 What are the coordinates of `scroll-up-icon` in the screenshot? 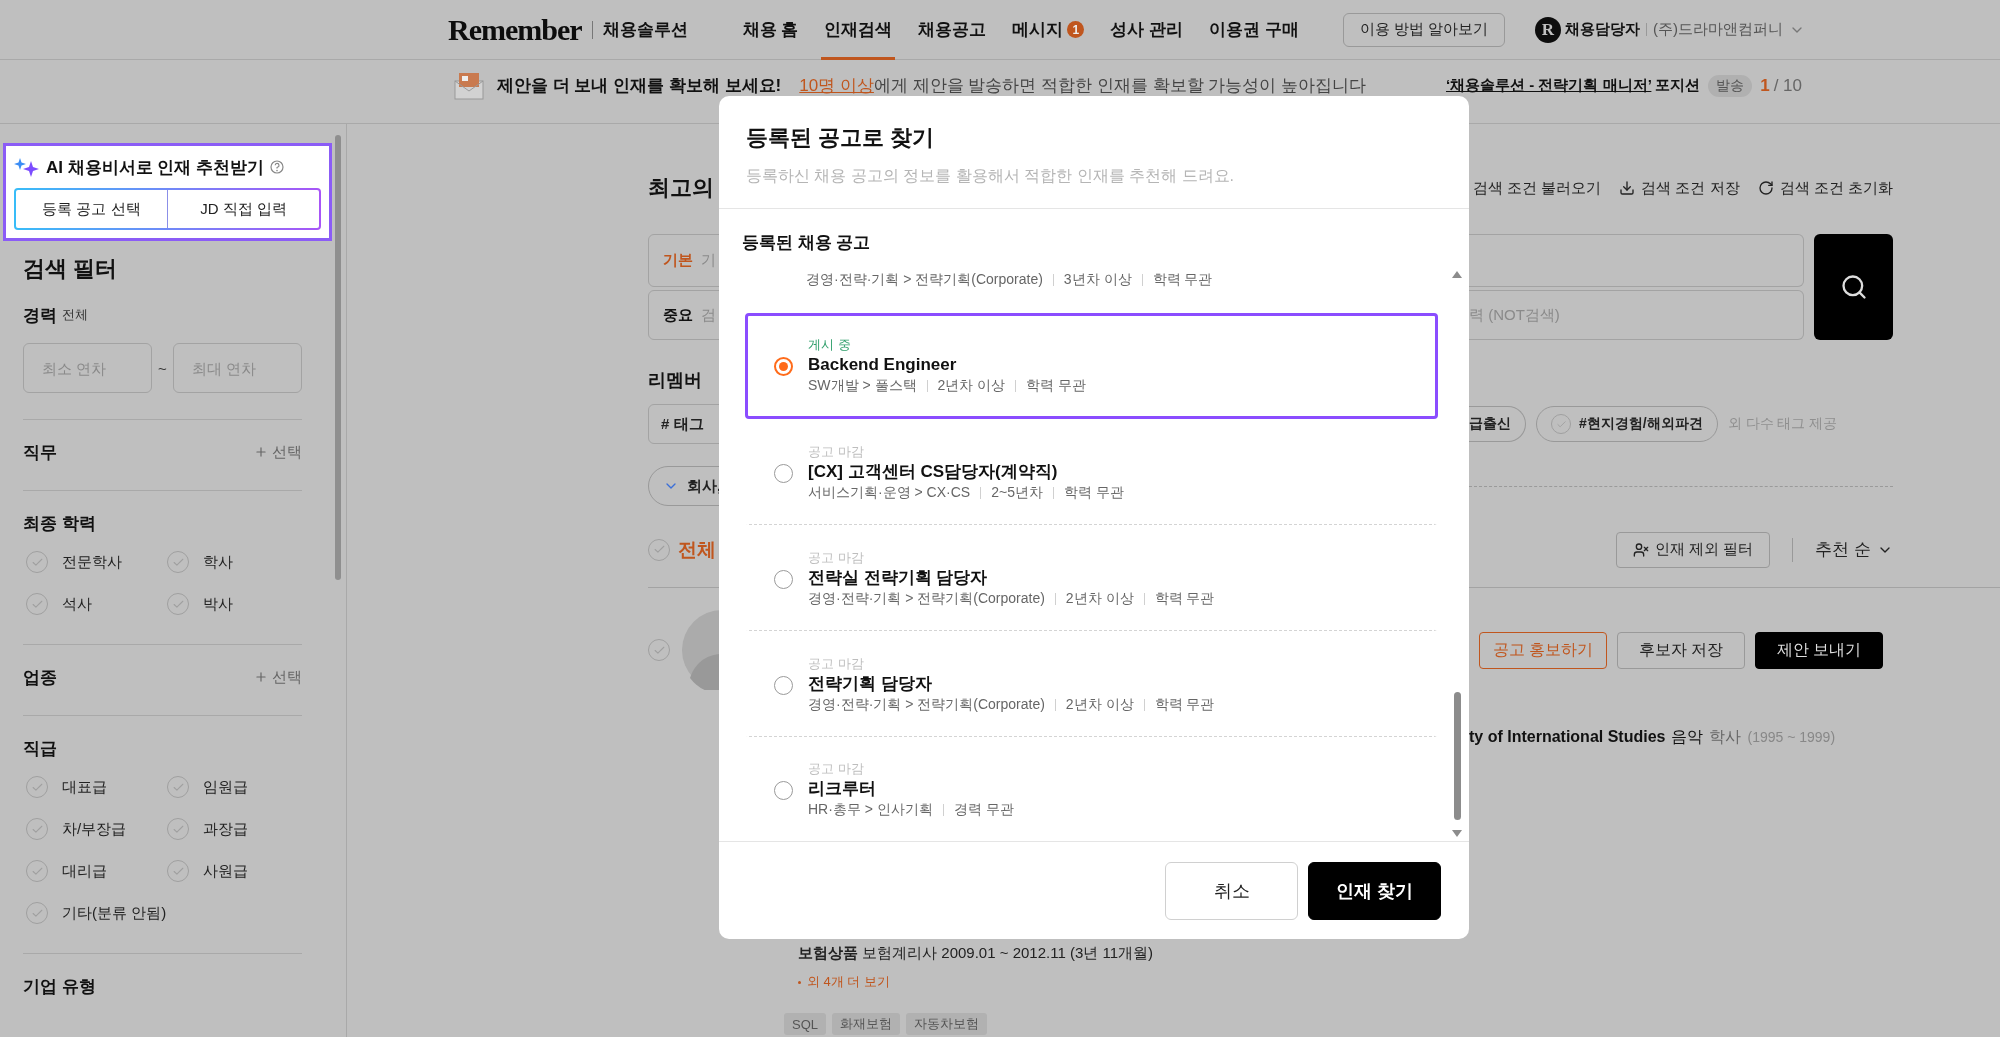 It's located at (1457, 274).